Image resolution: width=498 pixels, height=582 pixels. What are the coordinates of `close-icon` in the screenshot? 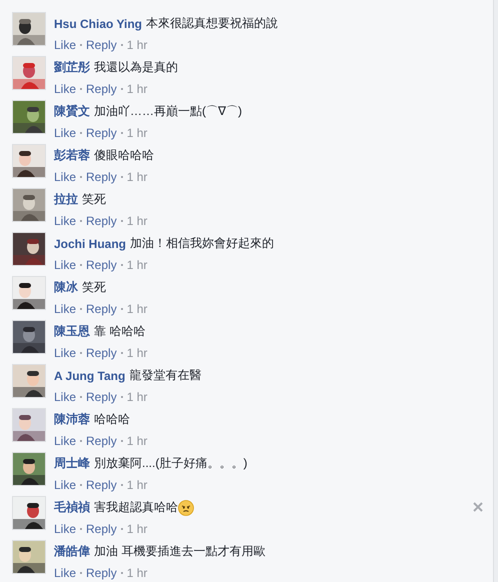 It's located at (478, 507).